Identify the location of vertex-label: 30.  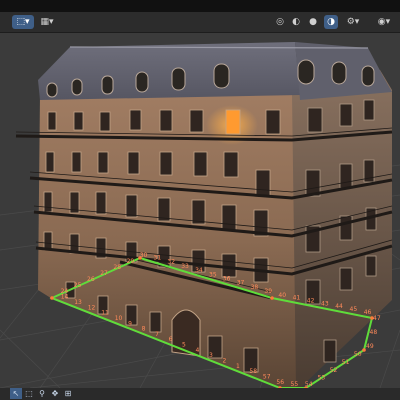
(144, 255).